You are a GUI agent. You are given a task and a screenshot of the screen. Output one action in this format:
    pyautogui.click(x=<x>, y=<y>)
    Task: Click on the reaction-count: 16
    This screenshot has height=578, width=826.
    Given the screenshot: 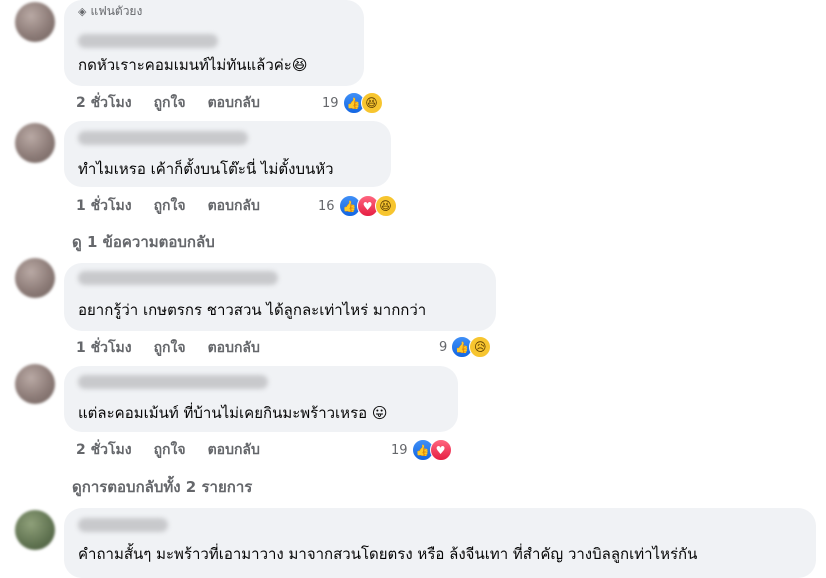 What is the action you would take?
    pyautogui.click(x=326, y=206)
    